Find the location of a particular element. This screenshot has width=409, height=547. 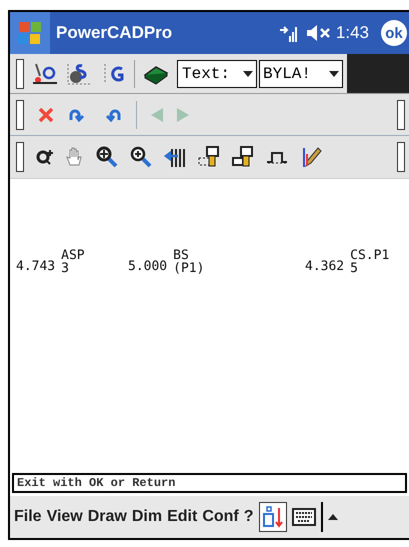

input-panel-button is located at coordinates (272, 517).